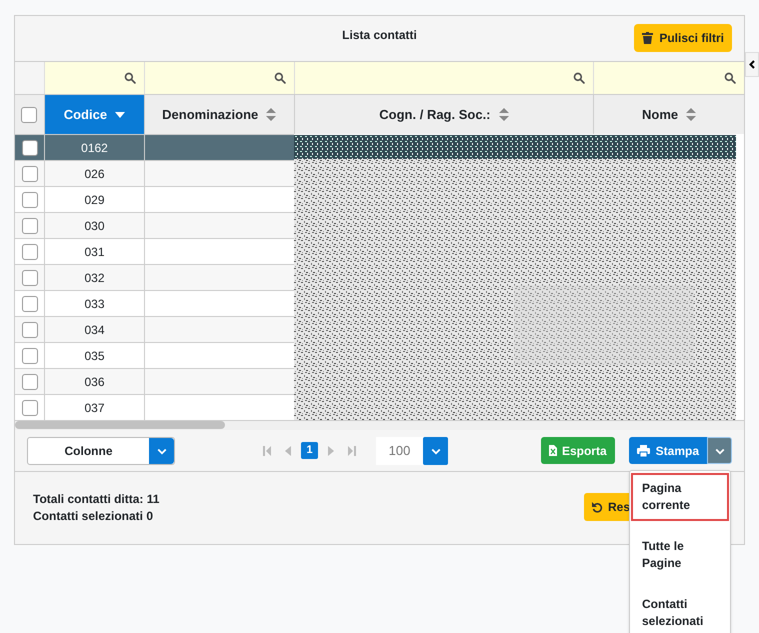  Describe the element at coordinates (94, 226) in the screenshot. I see `table-cell-text: 030` at that location.